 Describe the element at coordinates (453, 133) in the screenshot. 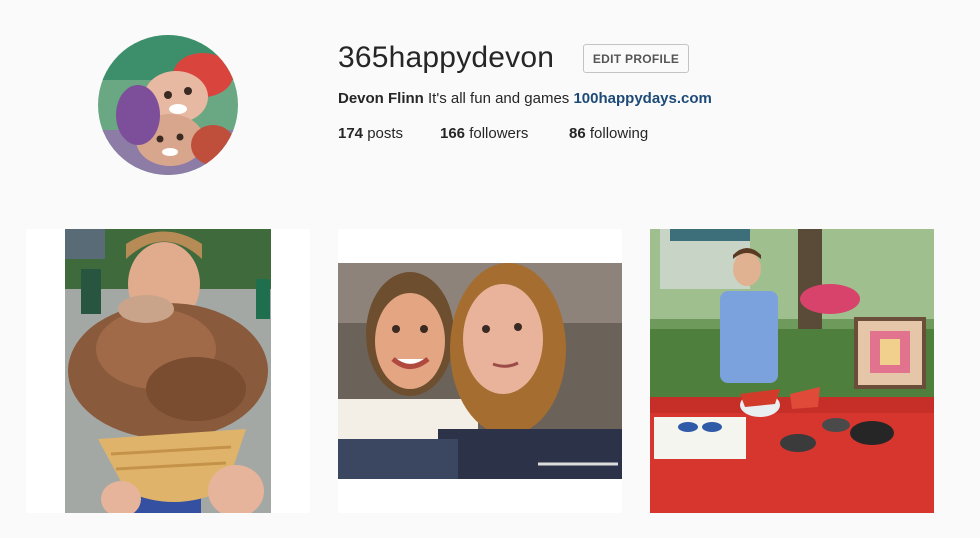

I see `followers-count: 166` at that location.